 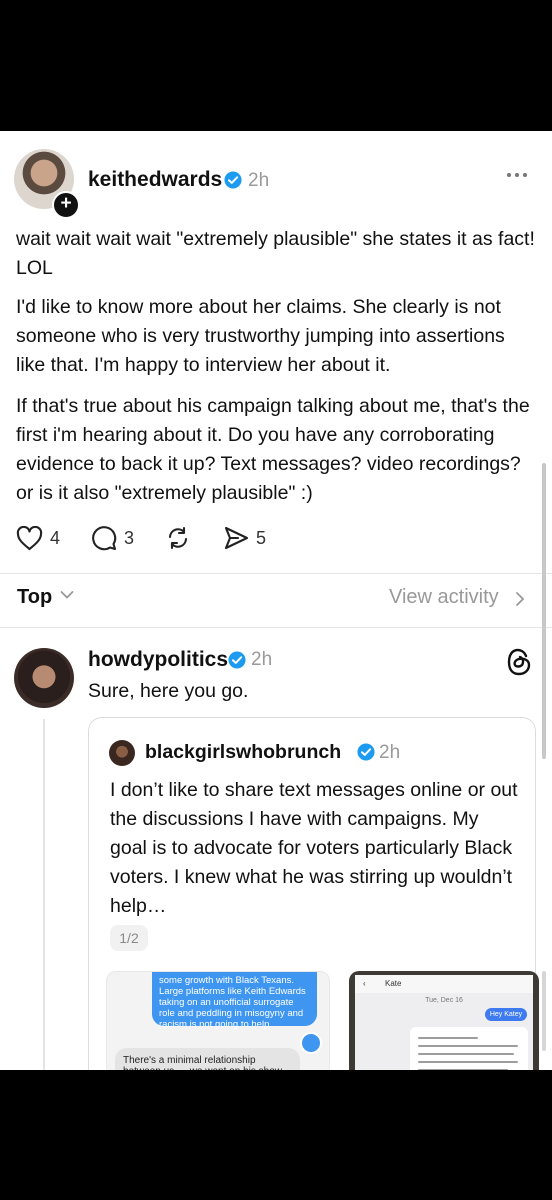 I want to click on reply-time: 2h, so click(x=262, y=659).